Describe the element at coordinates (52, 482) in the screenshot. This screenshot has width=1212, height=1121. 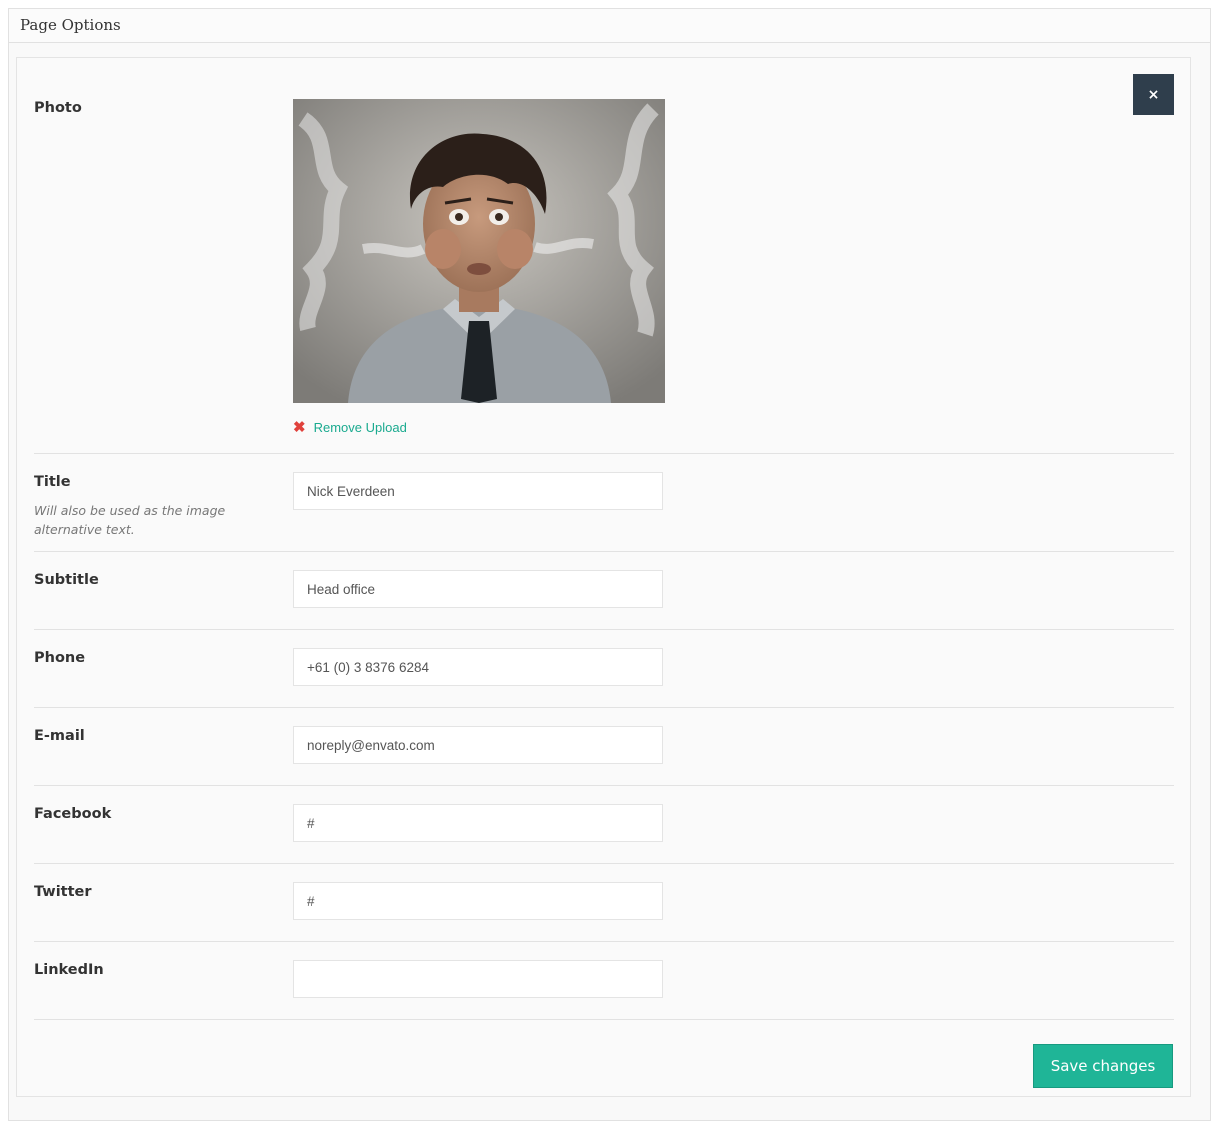
I see `title-label: Title` at that location.